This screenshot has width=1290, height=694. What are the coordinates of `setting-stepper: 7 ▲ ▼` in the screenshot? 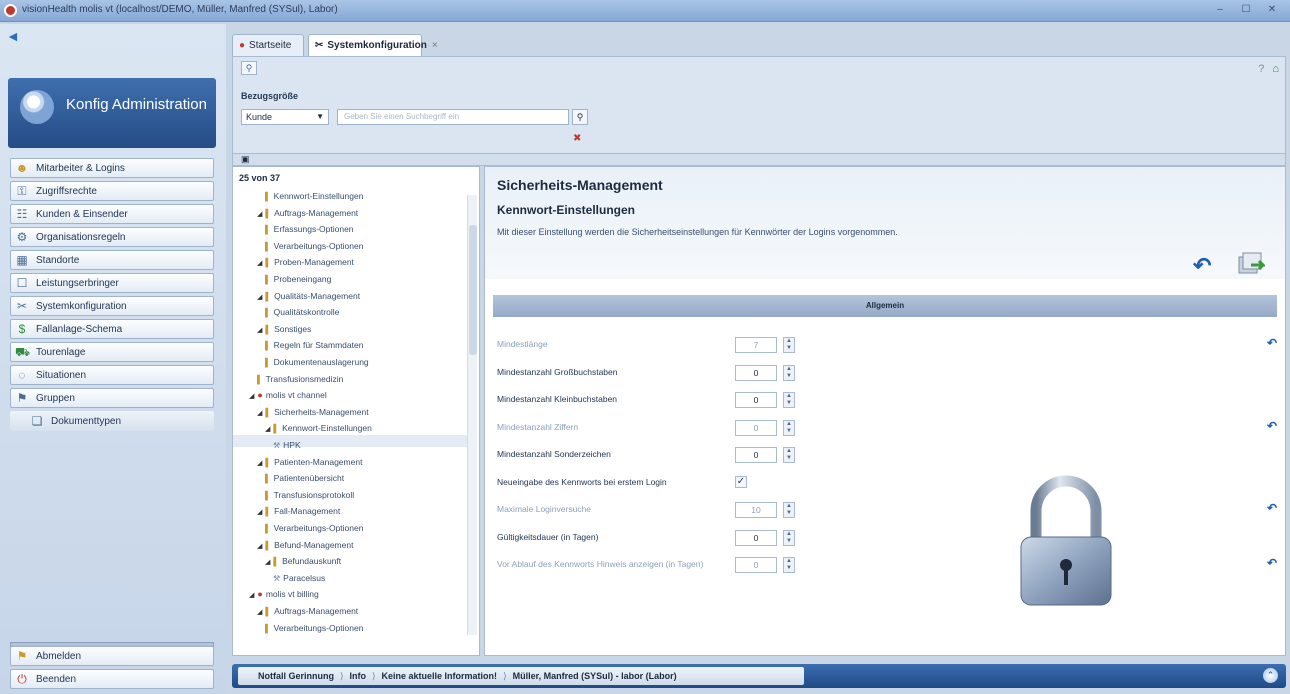 It's located at (770, 345).